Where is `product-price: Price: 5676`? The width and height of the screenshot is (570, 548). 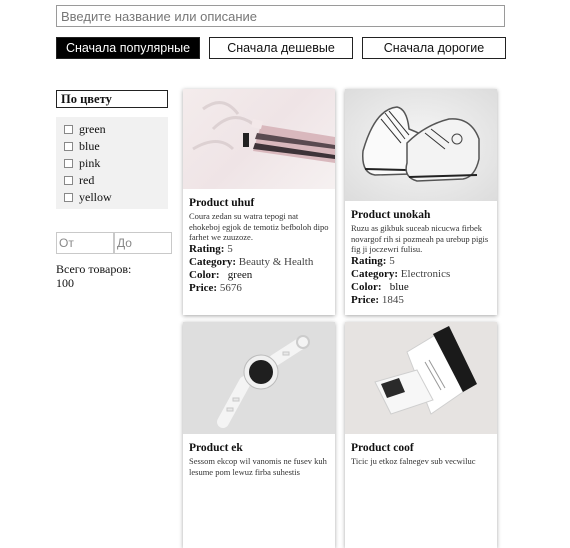 product-price: Price: 5676 is located at coordinates (259, 288).